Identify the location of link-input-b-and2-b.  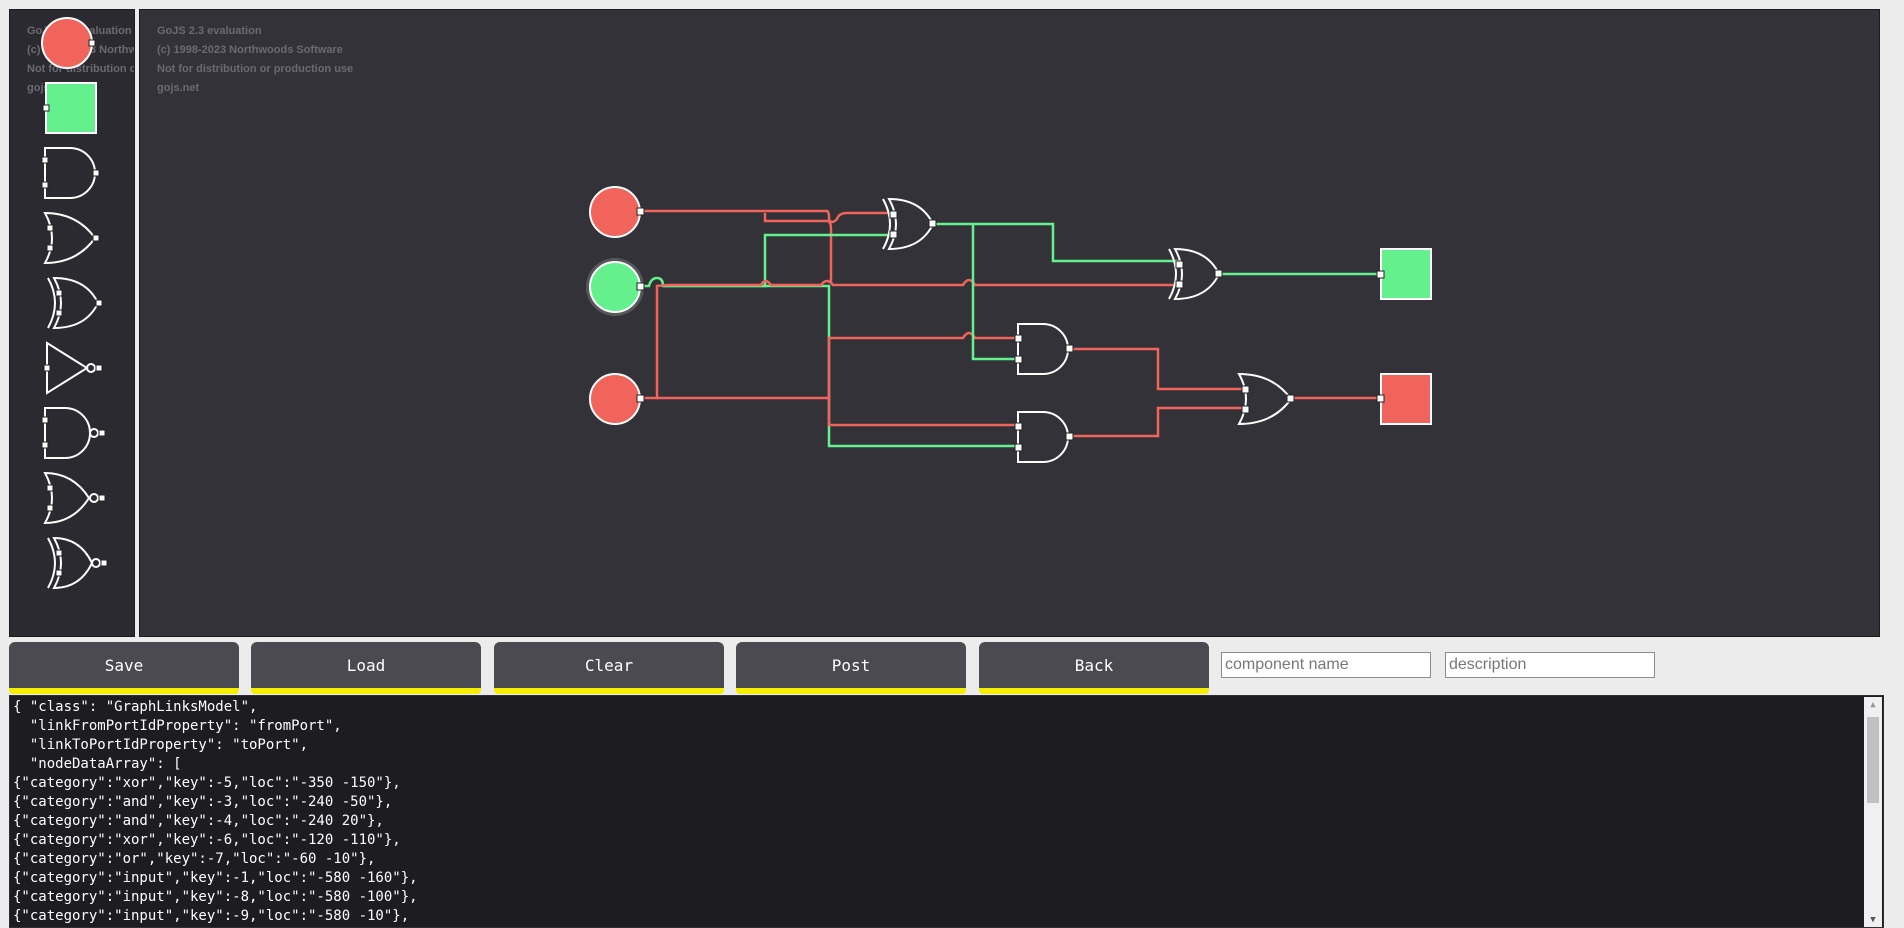
(840, 366).